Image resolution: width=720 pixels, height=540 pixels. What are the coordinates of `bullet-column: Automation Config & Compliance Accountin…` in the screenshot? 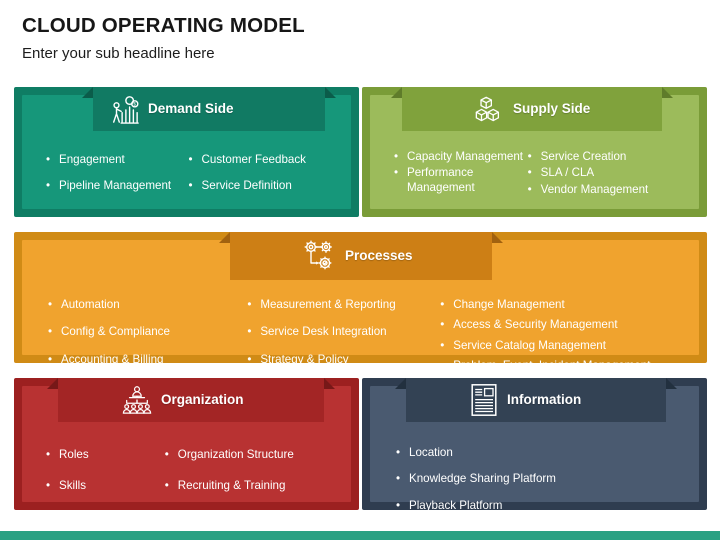 It's located at (145, 333).